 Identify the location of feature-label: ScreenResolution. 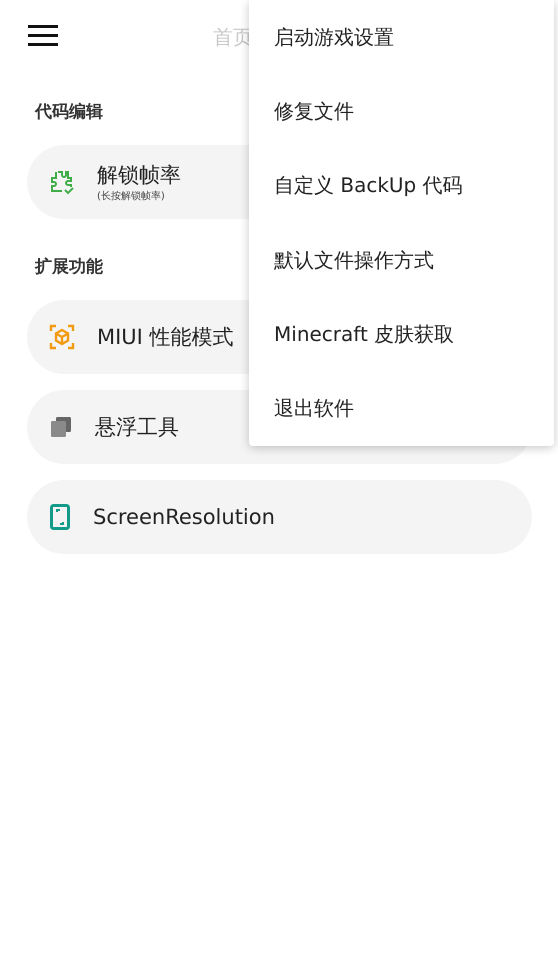
(184, 517).